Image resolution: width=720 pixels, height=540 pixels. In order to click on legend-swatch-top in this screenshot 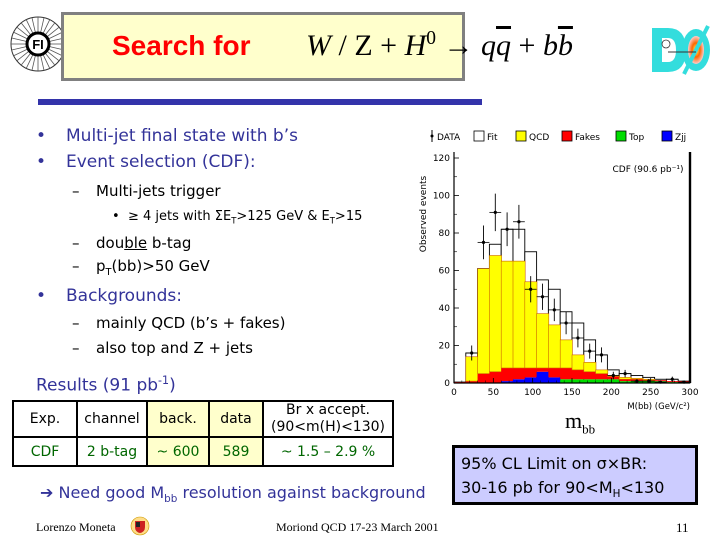, I will do `click(621, 136)`.